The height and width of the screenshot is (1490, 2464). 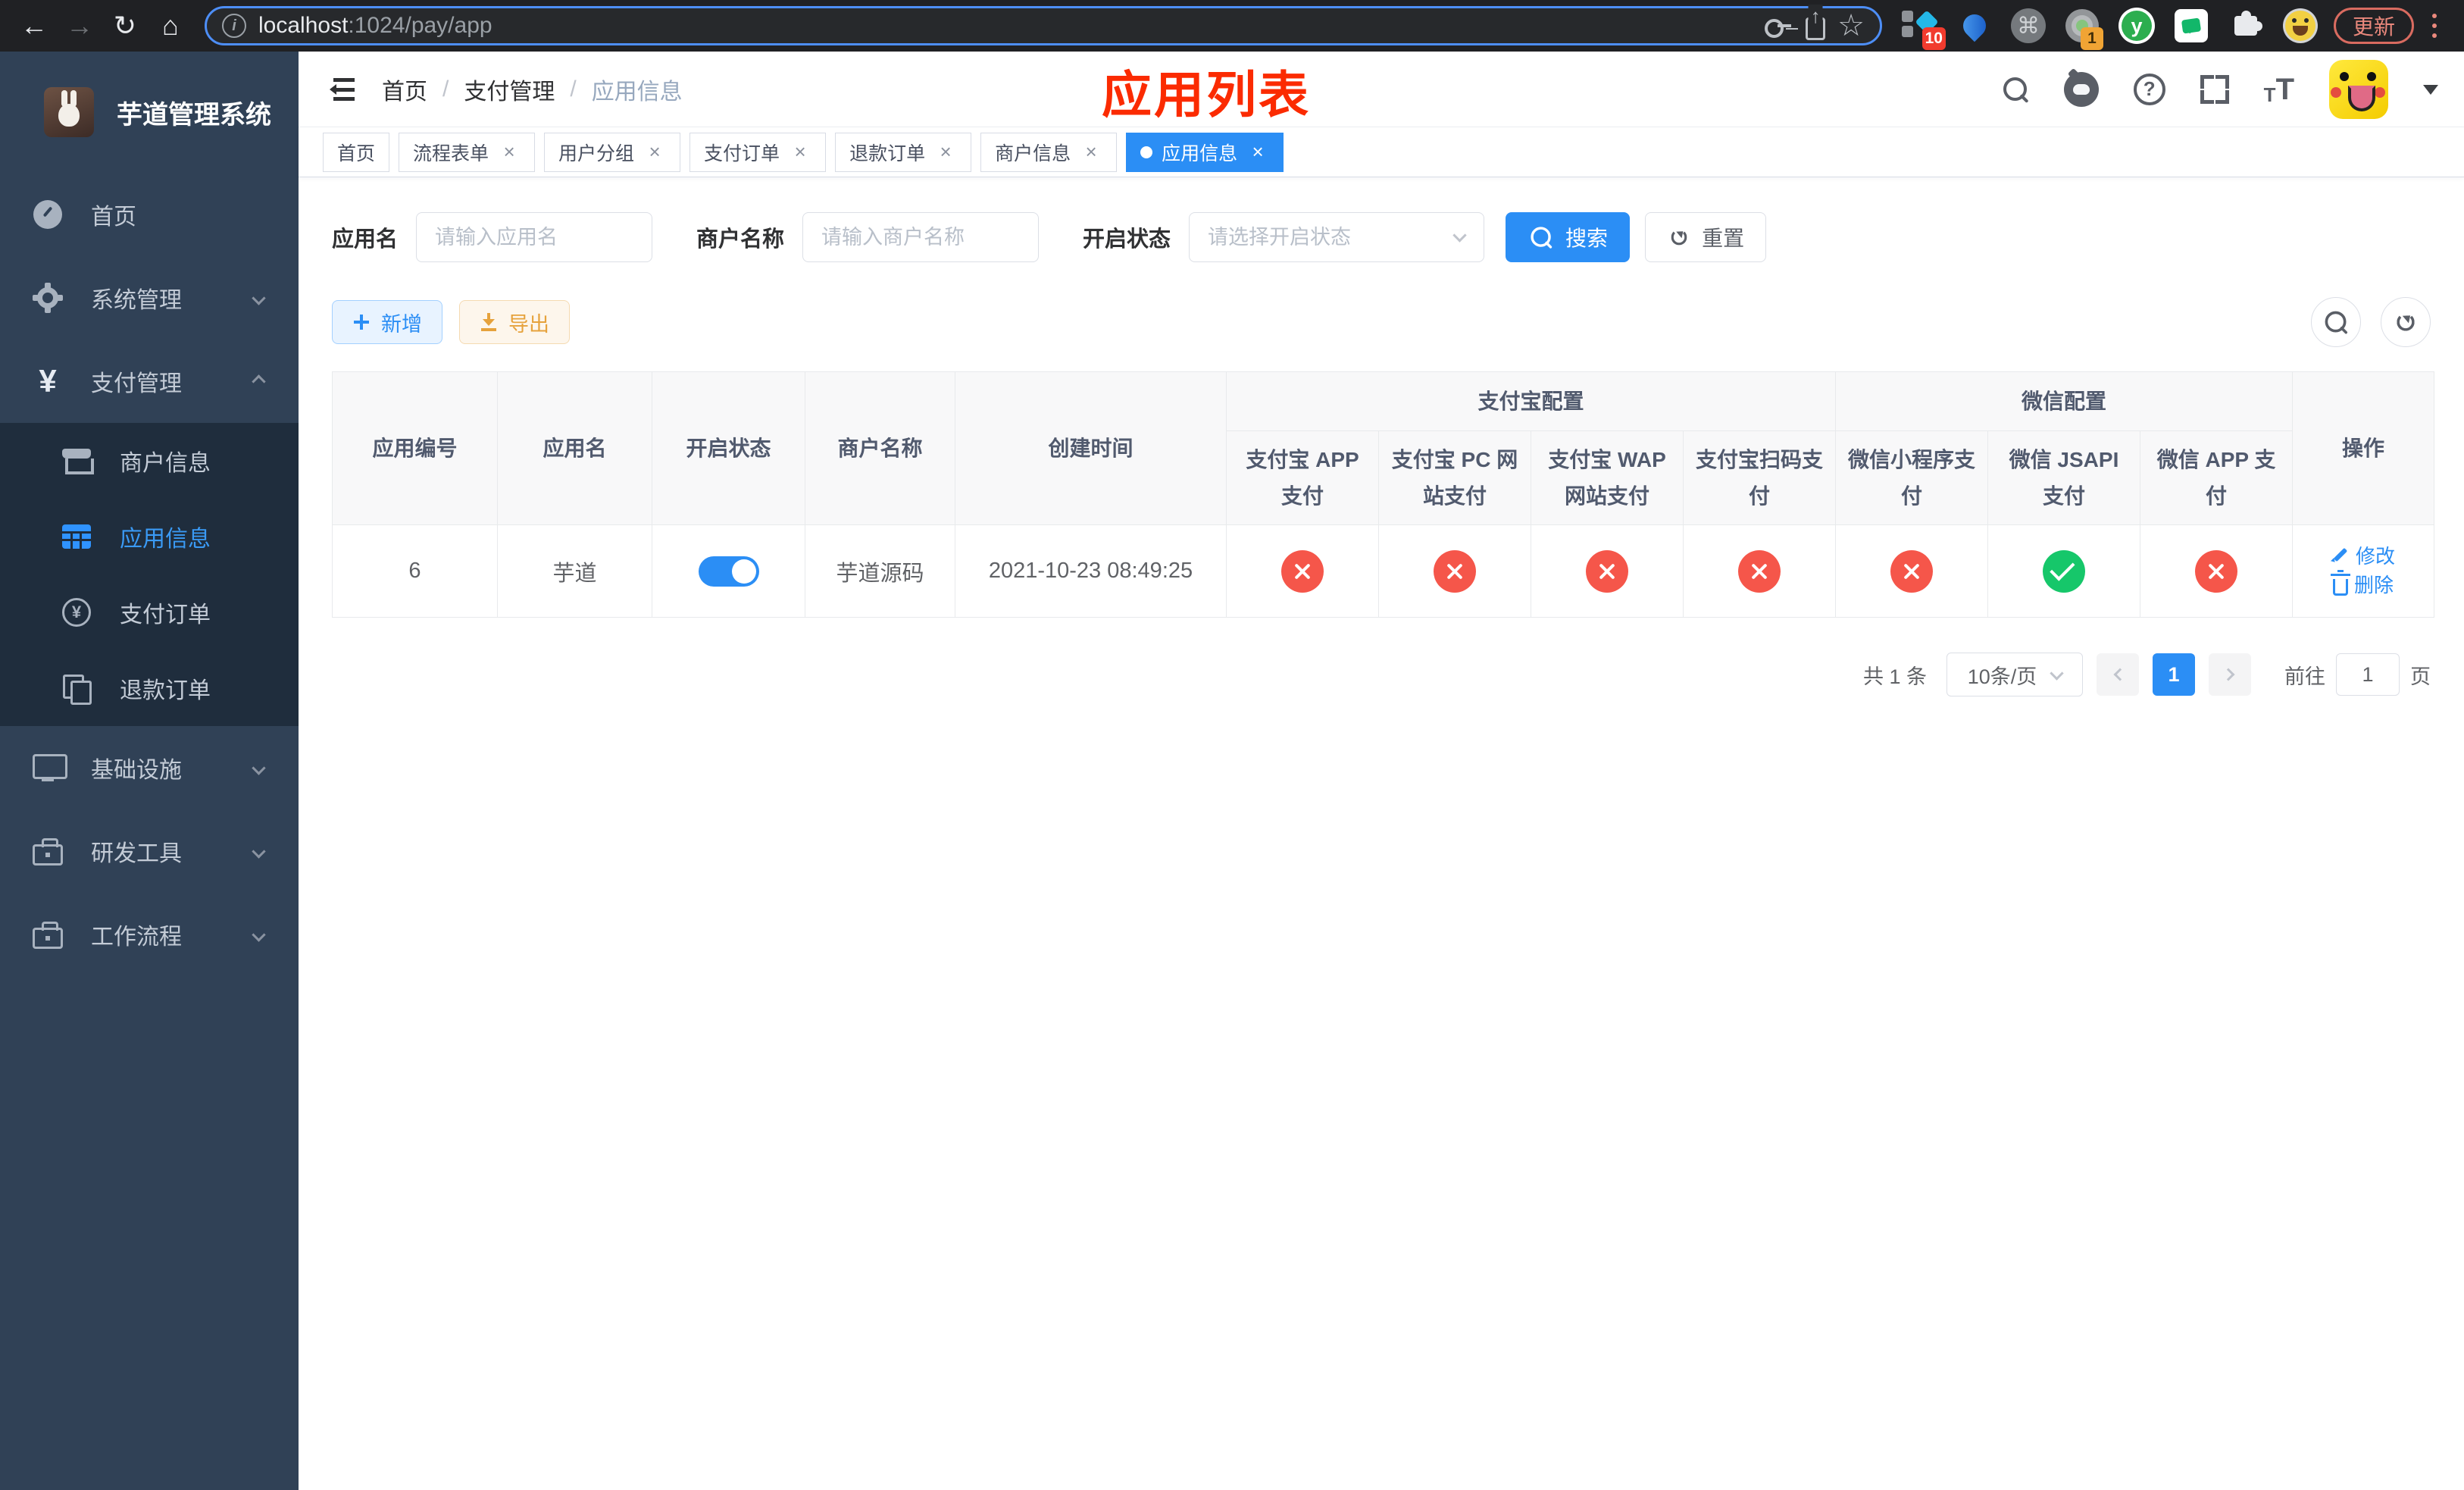 What do you see at coordinates (339, 89) in the screenshot?
I see `sidebar-collapse-icon` at bounding box center [339, 89].